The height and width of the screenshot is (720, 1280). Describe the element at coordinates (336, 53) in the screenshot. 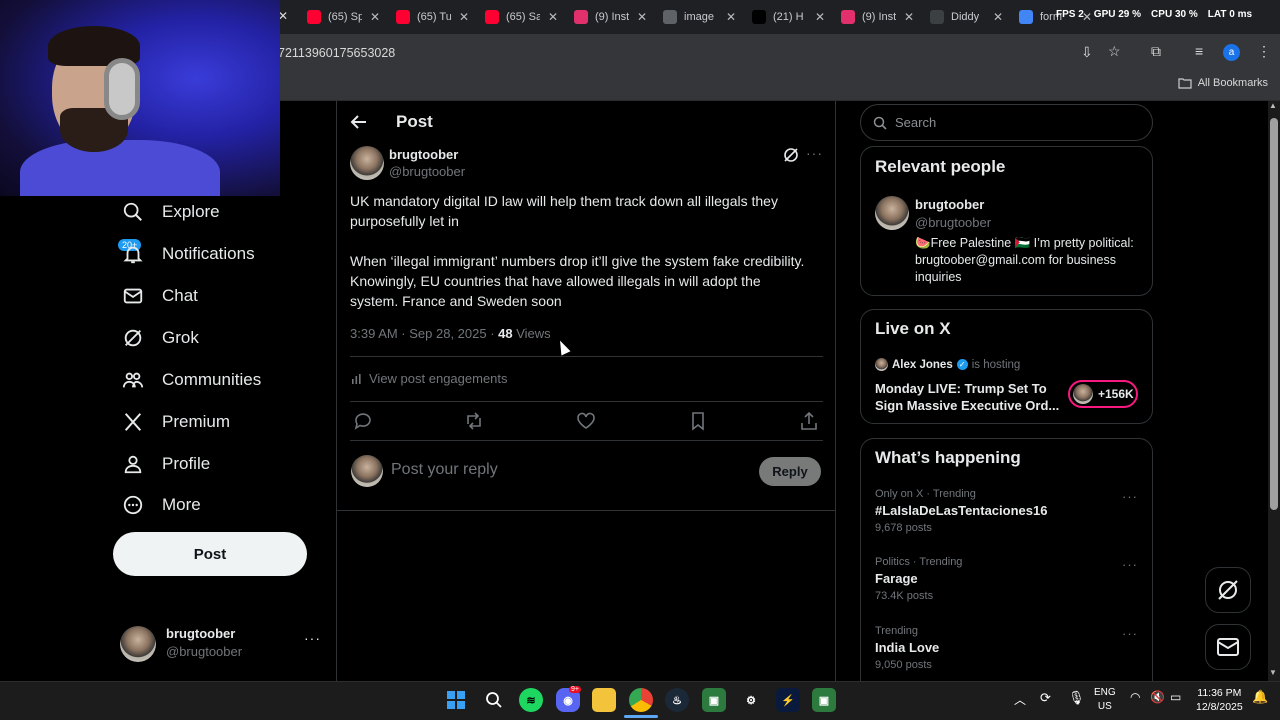

I see `address-bar-url: 72113960175653028` at that location.